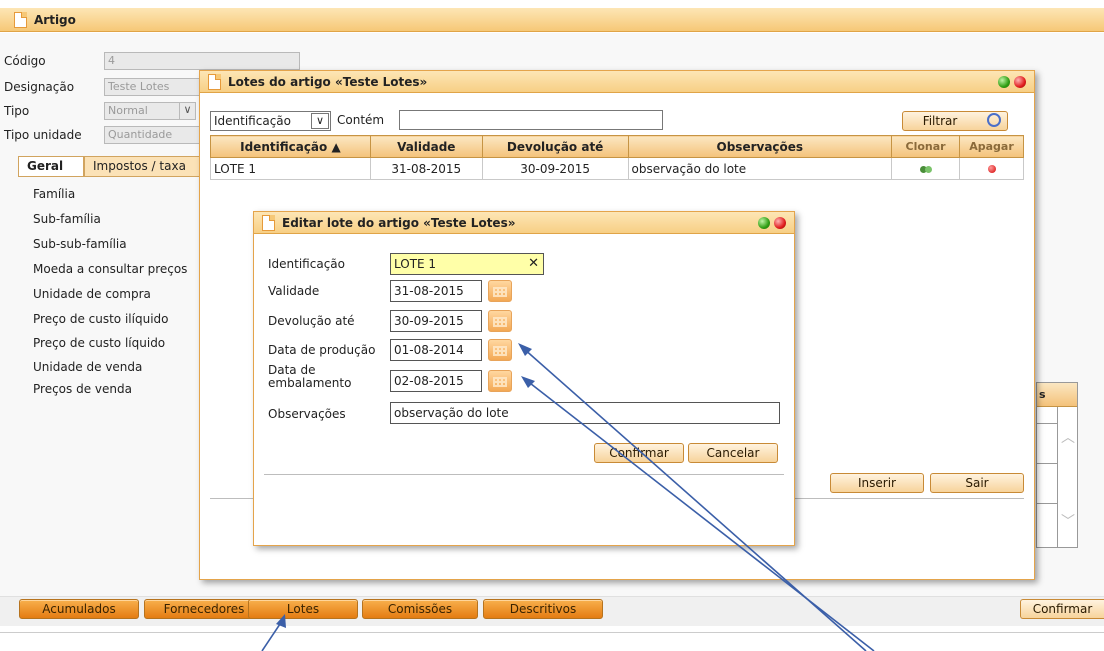  Describe the element at coordinates (405, 485) in the screenshot. I see `annotation-arrow-heads` at that location.